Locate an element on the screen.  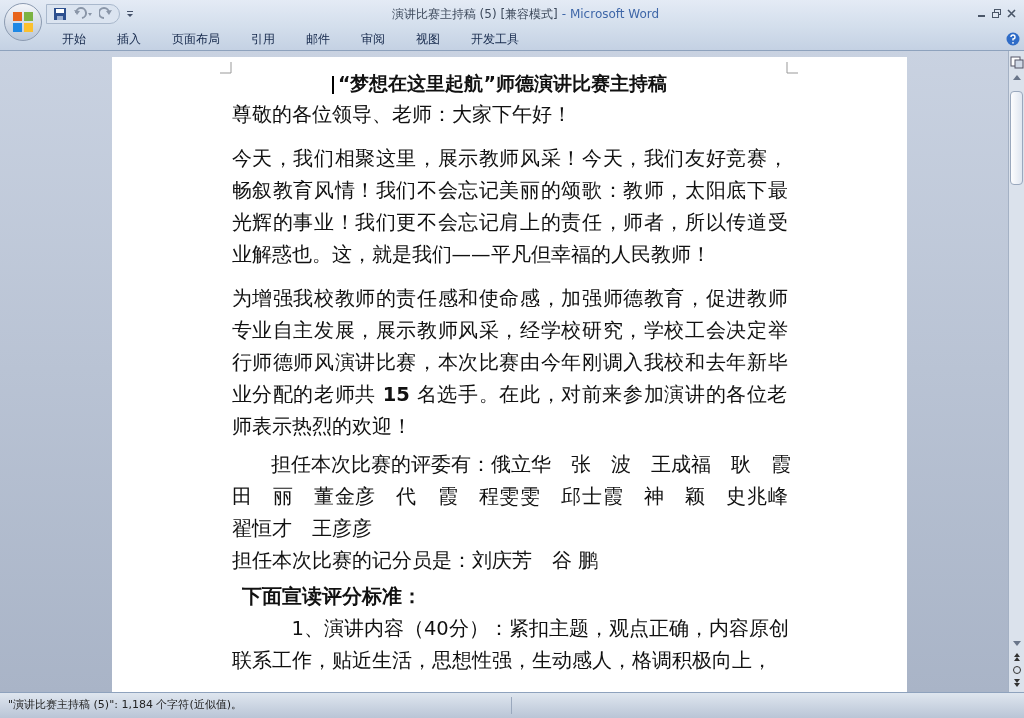
ribbon-tab: 插入 is located at coordinates (129, 38).